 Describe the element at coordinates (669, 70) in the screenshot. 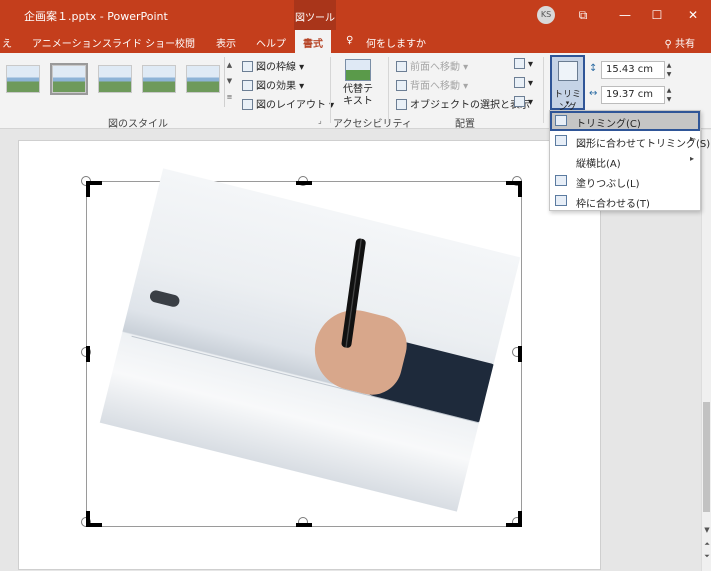

I see `height-spinner: ▲ ▼` at that location.